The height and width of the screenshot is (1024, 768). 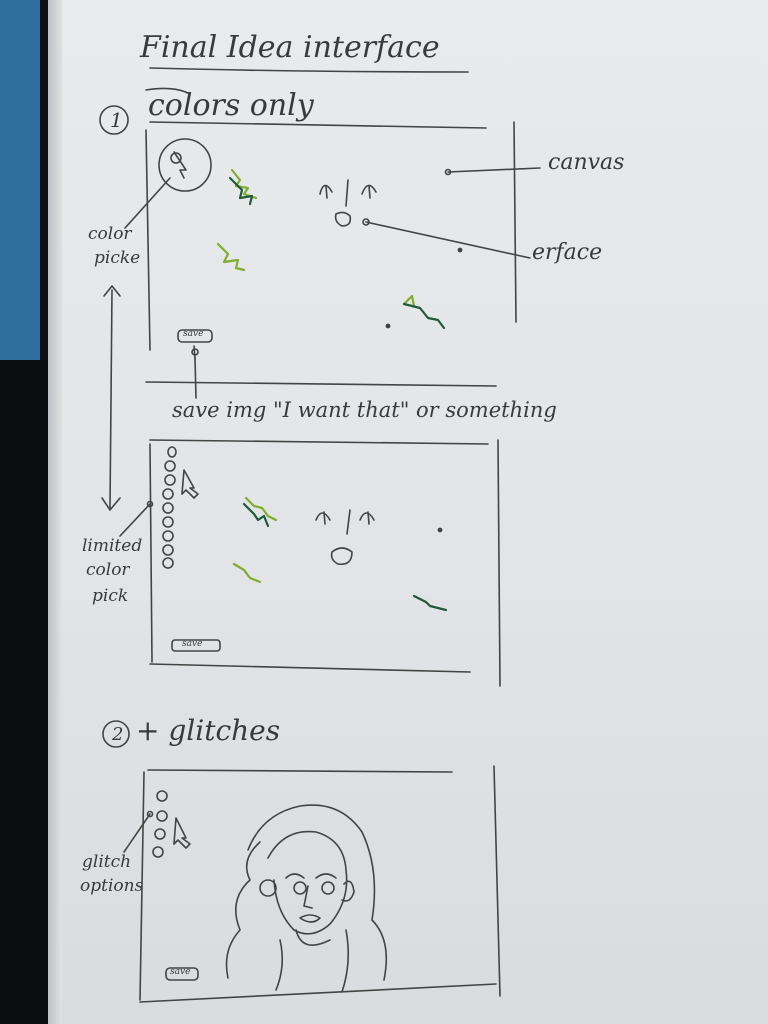 What do you see at coordinates (319, 442) in the screenshot?
I see `frame-2-top` at bounding box center [319, 442].